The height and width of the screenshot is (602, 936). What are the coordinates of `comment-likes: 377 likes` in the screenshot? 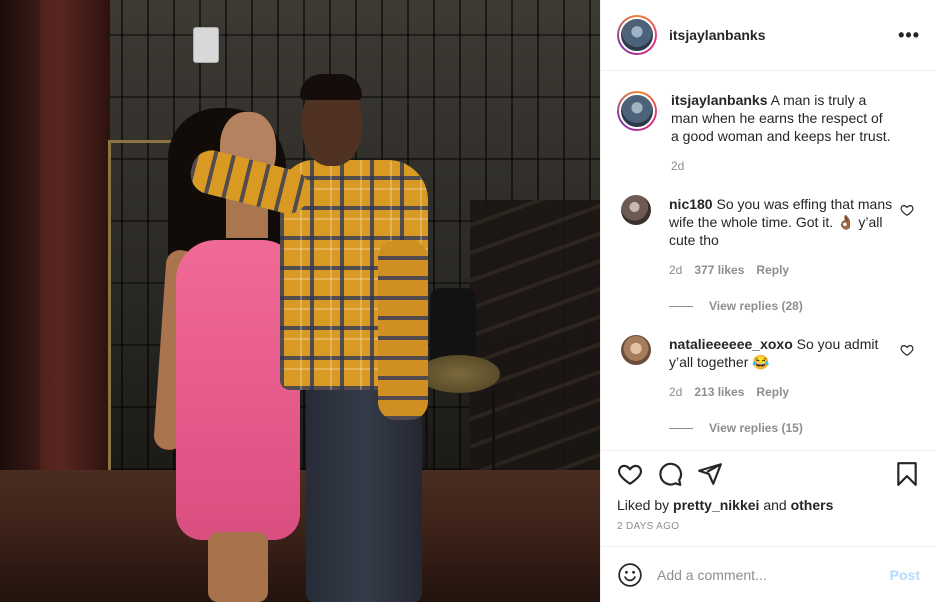 It's located at (719, 270).